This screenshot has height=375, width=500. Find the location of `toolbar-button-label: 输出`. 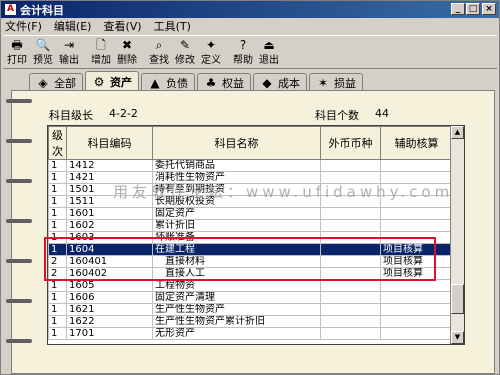

toolbar-button-label: 输出 is located at coordinates (69, 60).